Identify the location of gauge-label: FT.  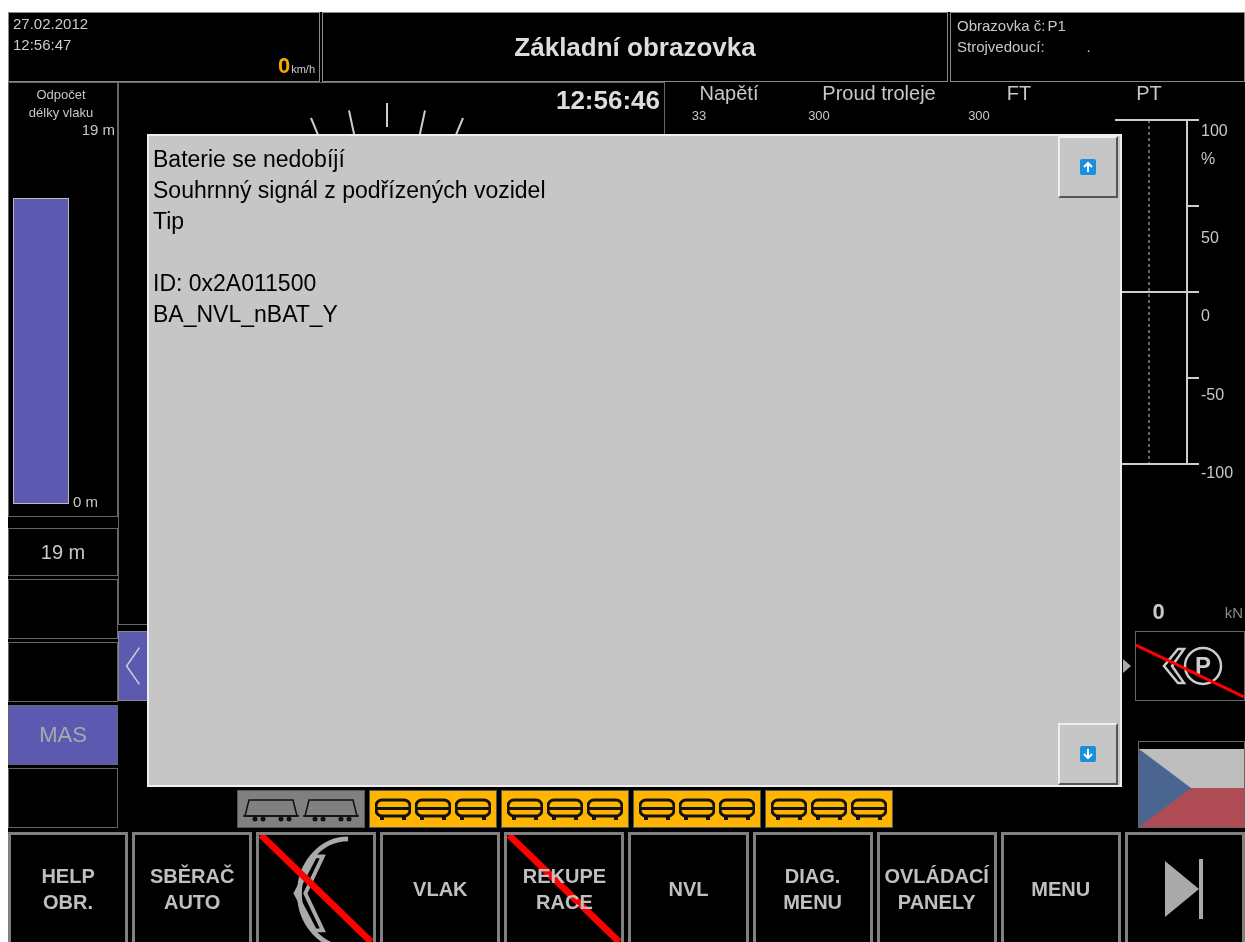
(1019, 94).